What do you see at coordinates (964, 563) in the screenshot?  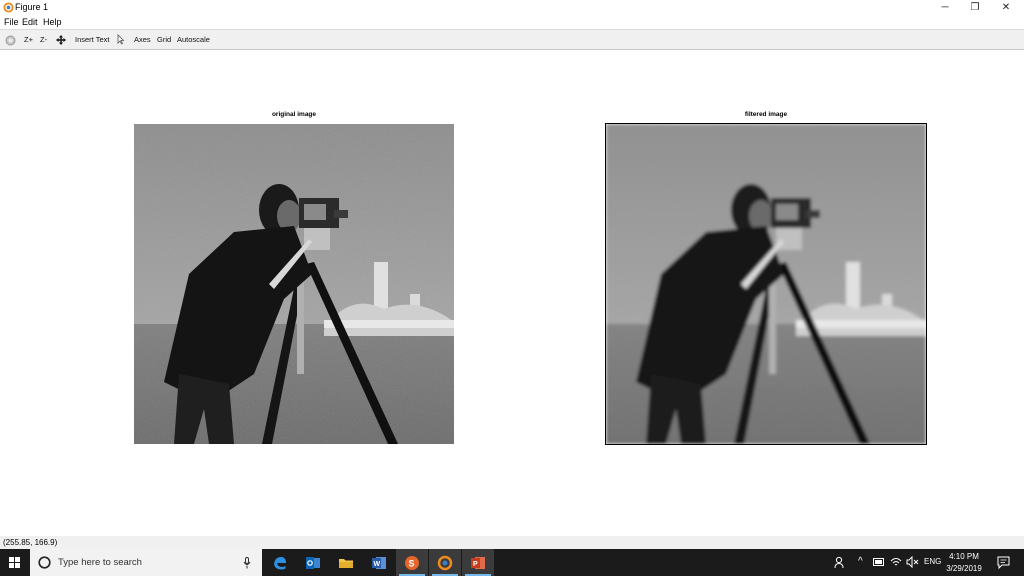 I see `clock: 4:10 PM 3/29/2019` at bounding box center [964, 563].